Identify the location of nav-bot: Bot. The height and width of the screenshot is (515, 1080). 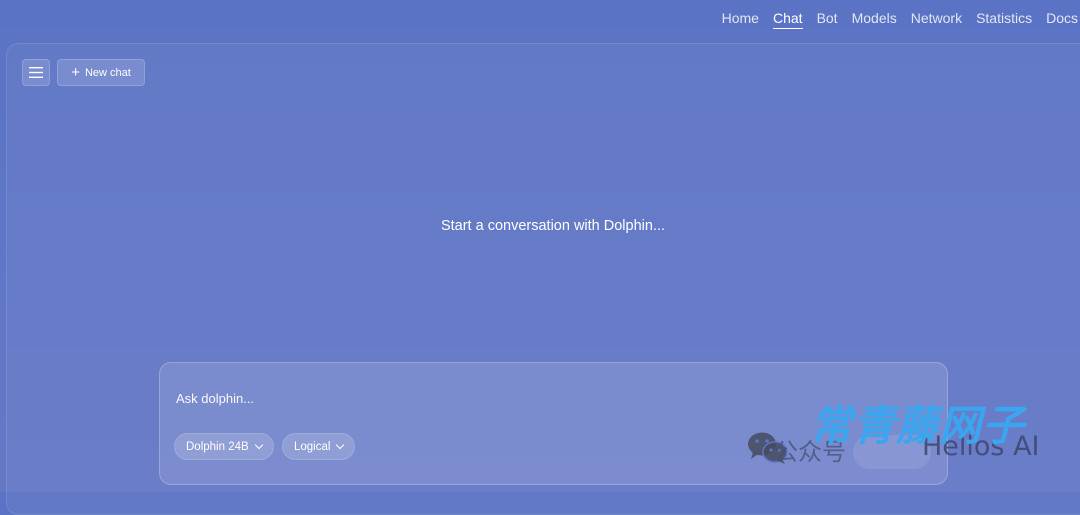
(827, 16).